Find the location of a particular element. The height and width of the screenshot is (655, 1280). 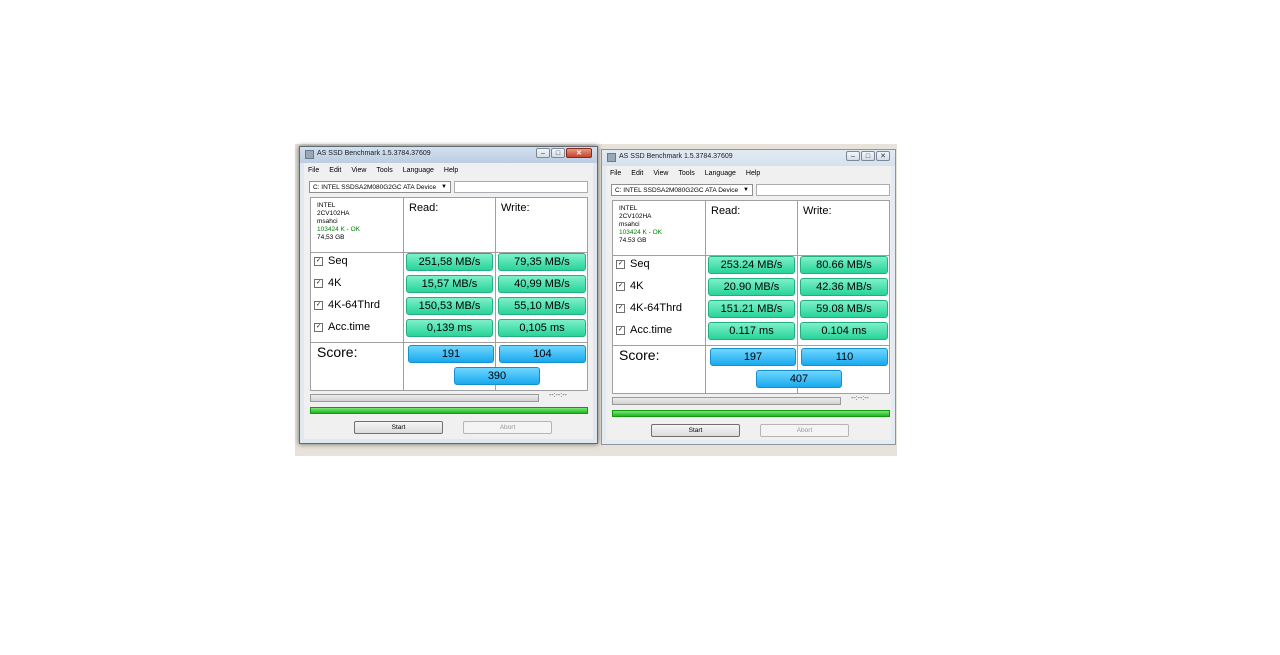

drive-capacity: 74.53 GB is located at coordinates (633, 240).